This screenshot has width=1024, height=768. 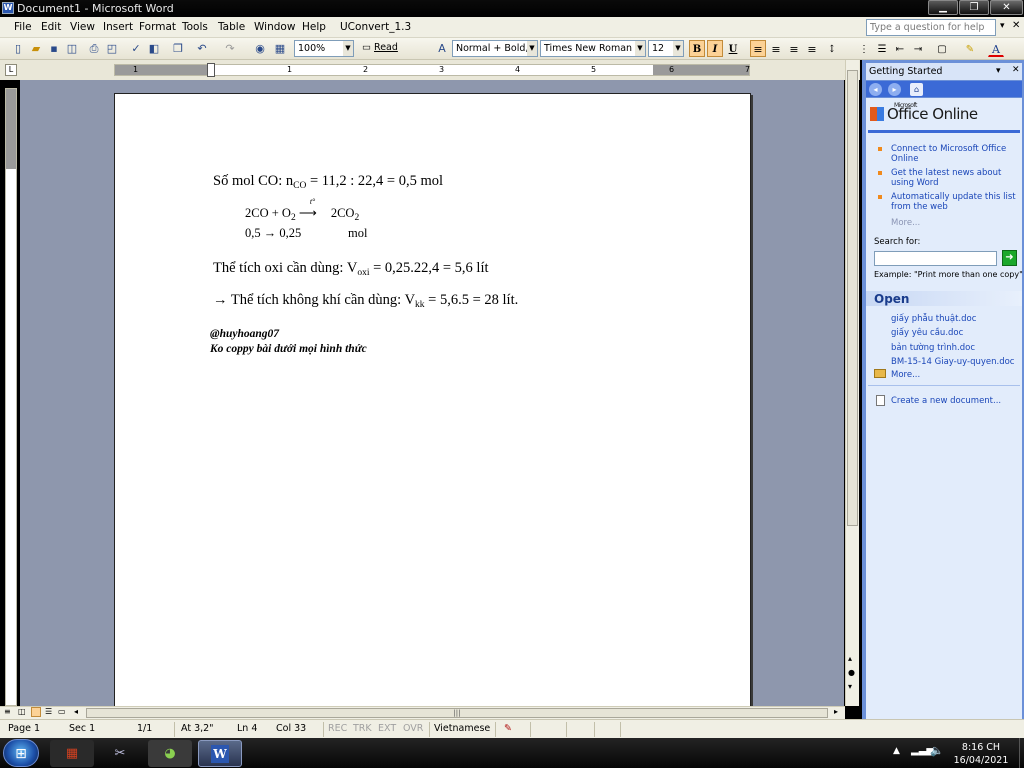 I want to click on tables-icon: ▦, so click(x=280, y=48).